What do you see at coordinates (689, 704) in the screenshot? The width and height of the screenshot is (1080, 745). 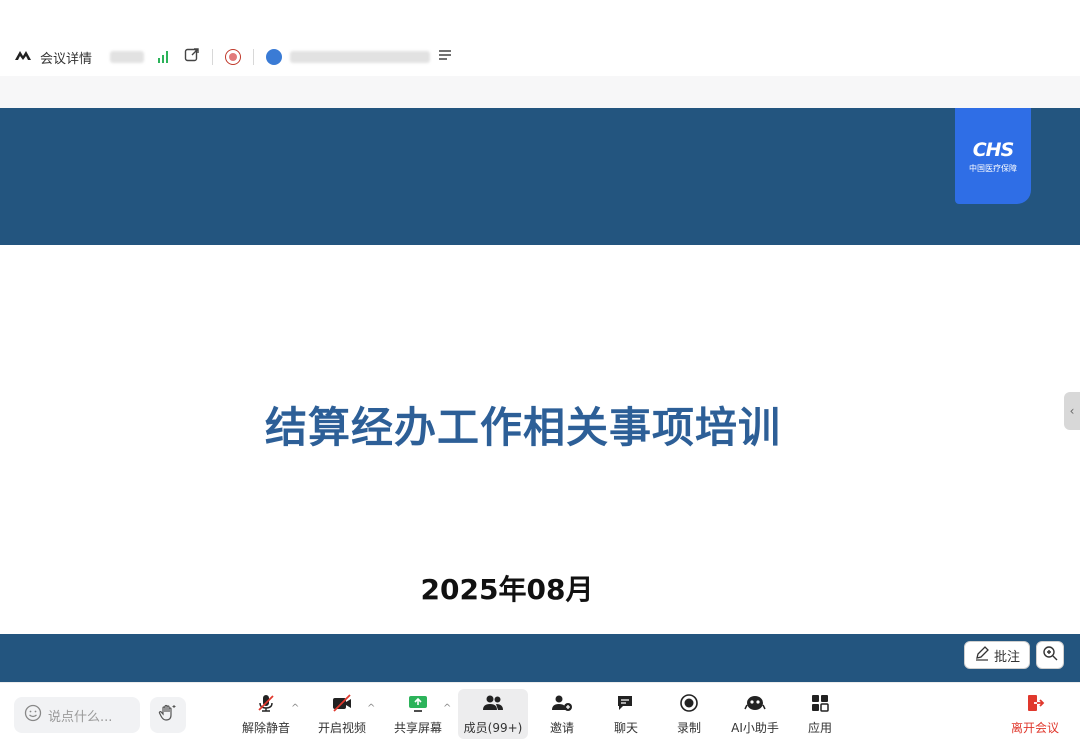 I see `record-icon` at bounding box center [689, 704].